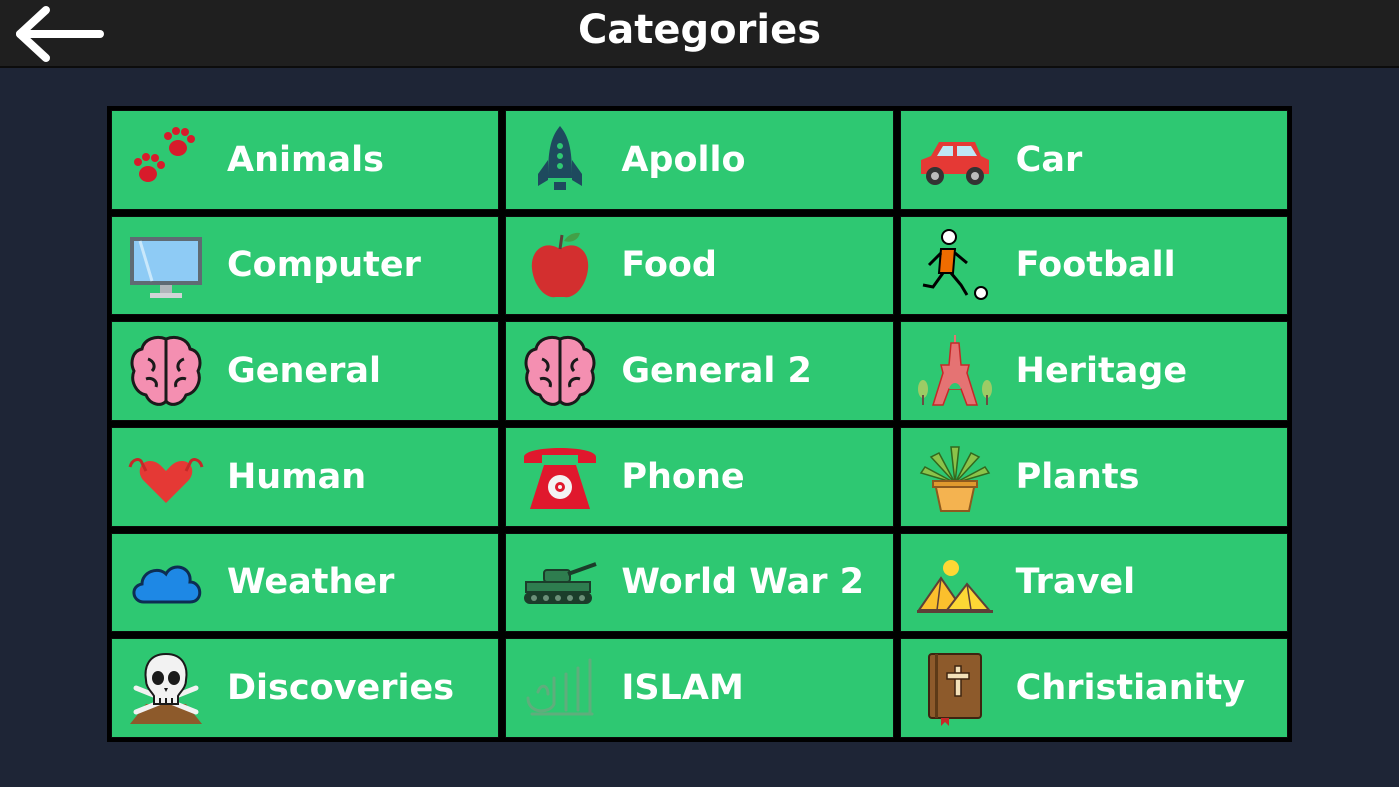 Image resolution: width=1399 pixels, height=787 pixels. I want to click on category-label: Food, so click(669, 265).